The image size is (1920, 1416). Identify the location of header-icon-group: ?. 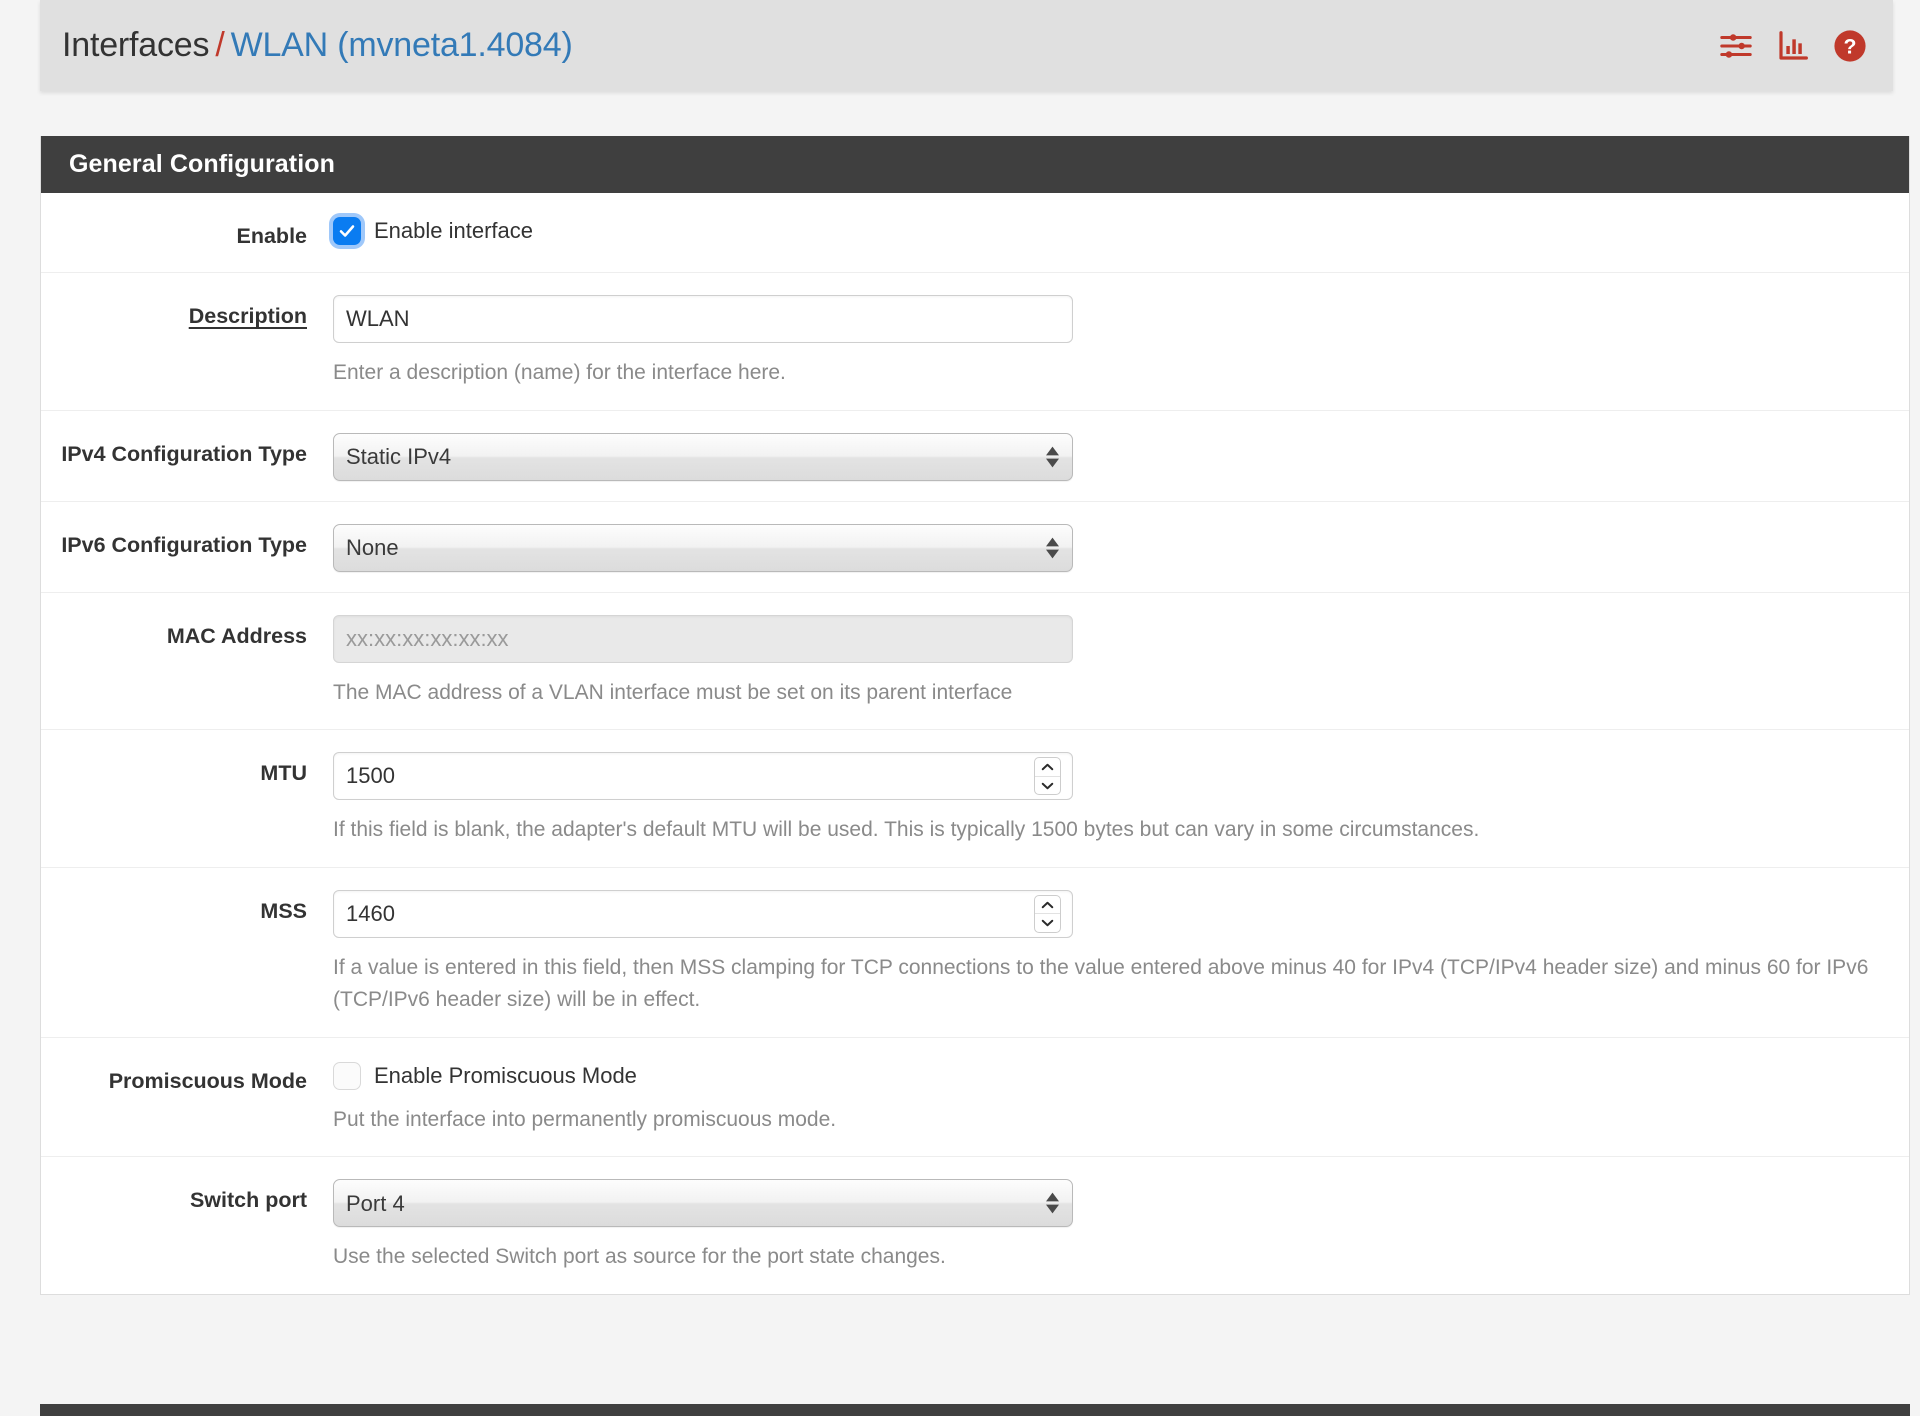
(1793, 46).